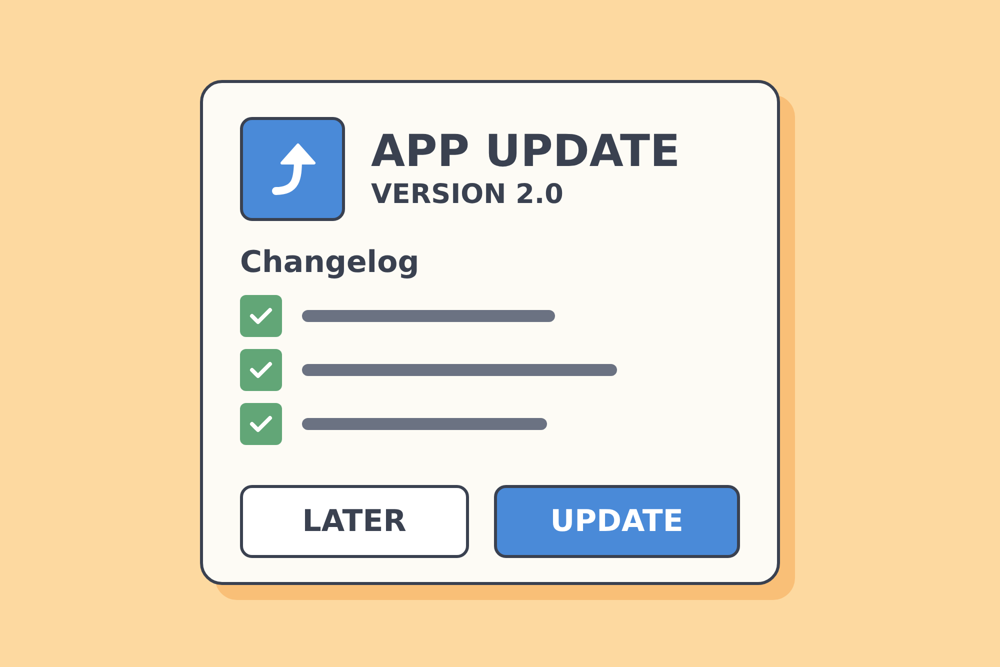  What do you see at coordinates (525, 152) in the screenshot?
I see `dialog-title: APP UPDATE` at bounding box center [525, 152].